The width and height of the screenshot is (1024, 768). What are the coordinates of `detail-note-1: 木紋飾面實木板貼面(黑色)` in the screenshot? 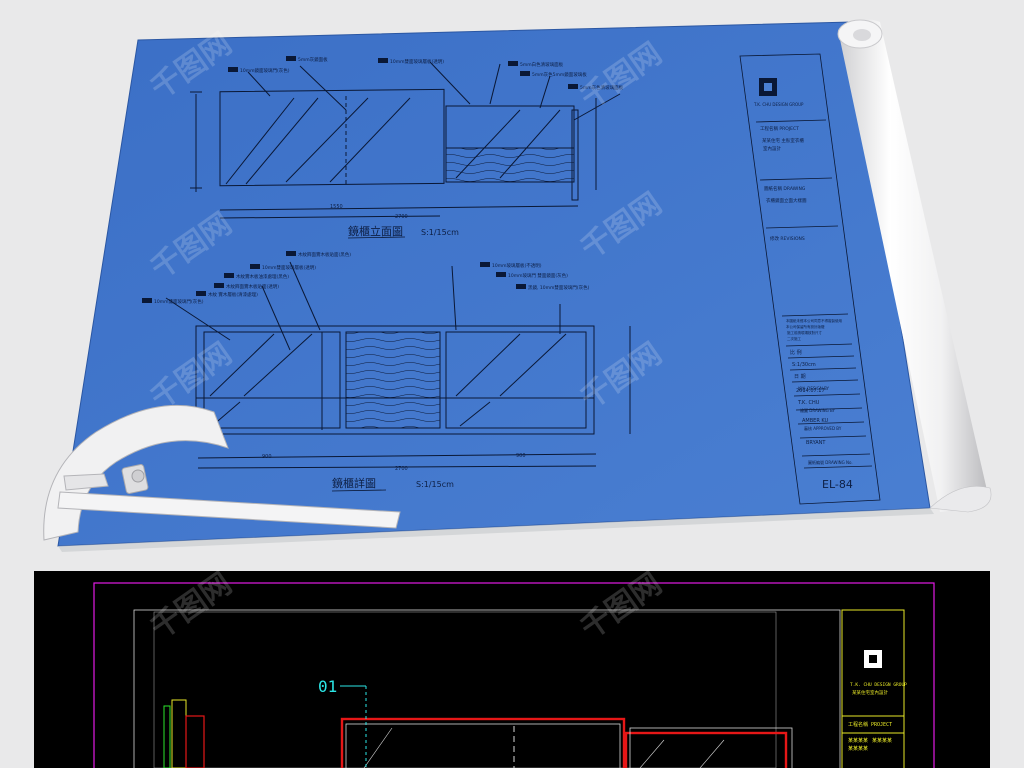 It's located at (324, 254).